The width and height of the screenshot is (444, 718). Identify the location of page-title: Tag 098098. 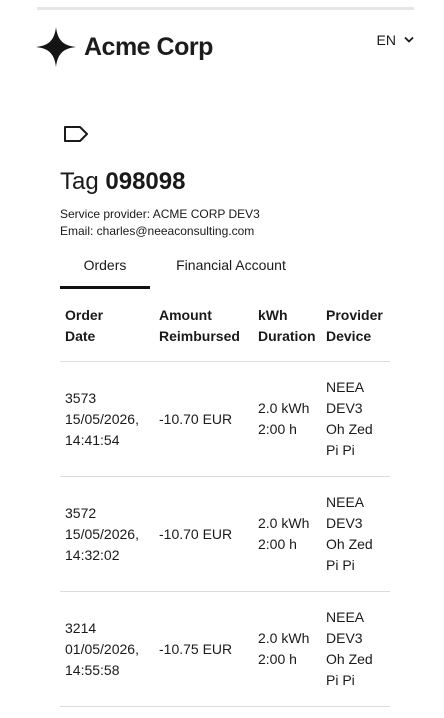
(122, 182).